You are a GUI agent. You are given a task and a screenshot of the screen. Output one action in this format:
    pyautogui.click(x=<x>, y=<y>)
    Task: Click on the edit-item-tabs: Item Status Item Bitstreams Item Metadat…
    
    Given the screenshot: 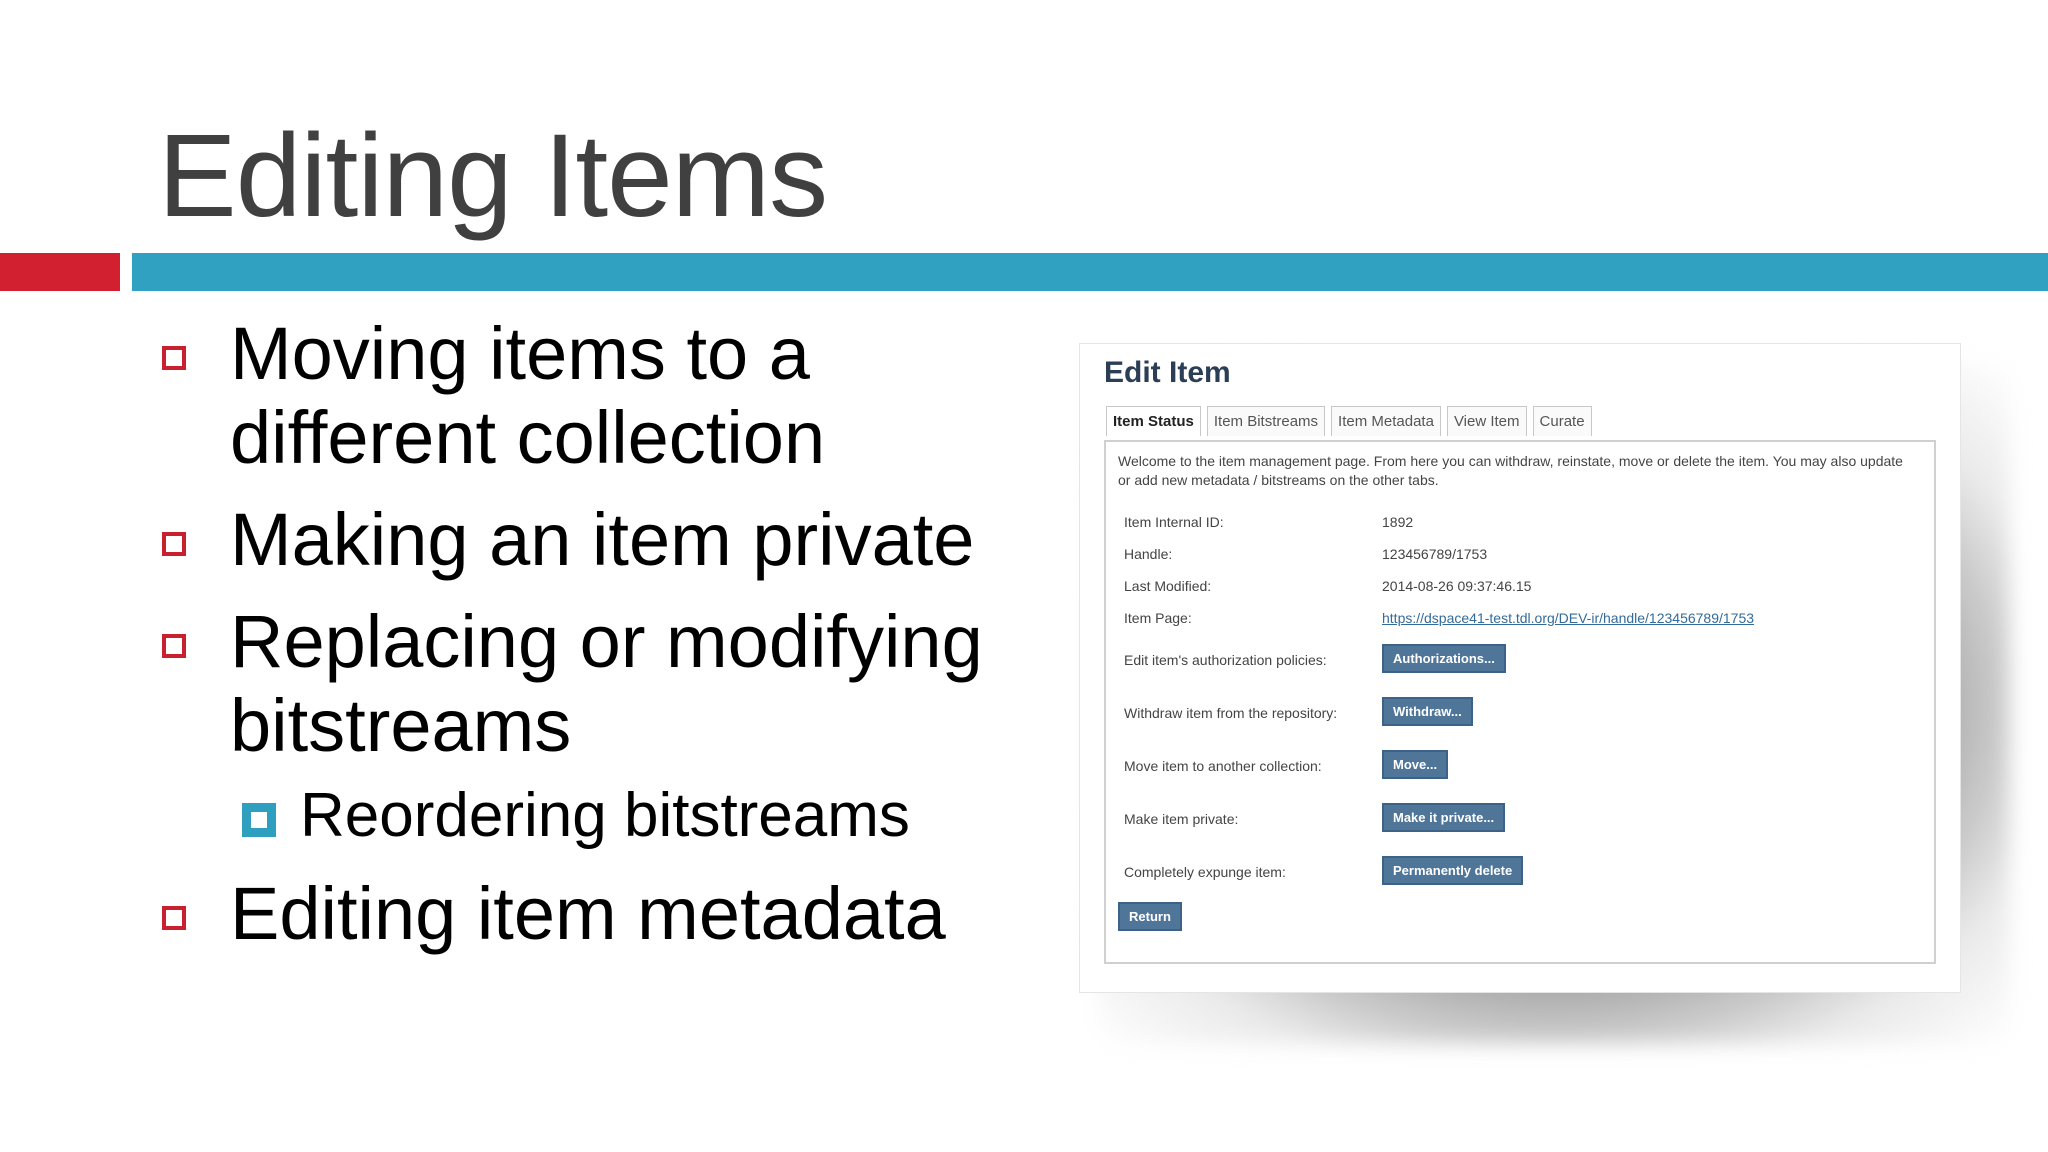 What is the action you would take?
    pyautogui.click(x=1349, y=421)
    